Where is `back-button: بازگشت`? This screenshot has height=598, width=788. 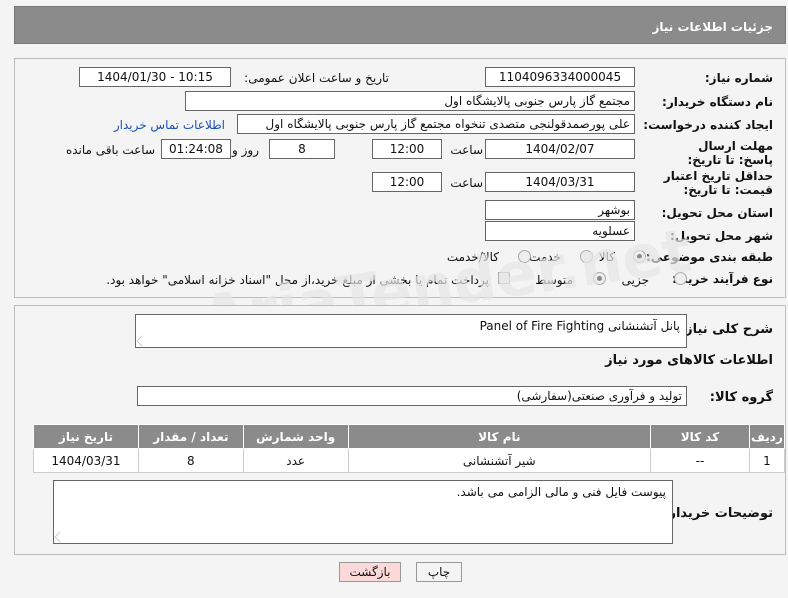 back-button: بازگشت is located at coordinates (370, 572).